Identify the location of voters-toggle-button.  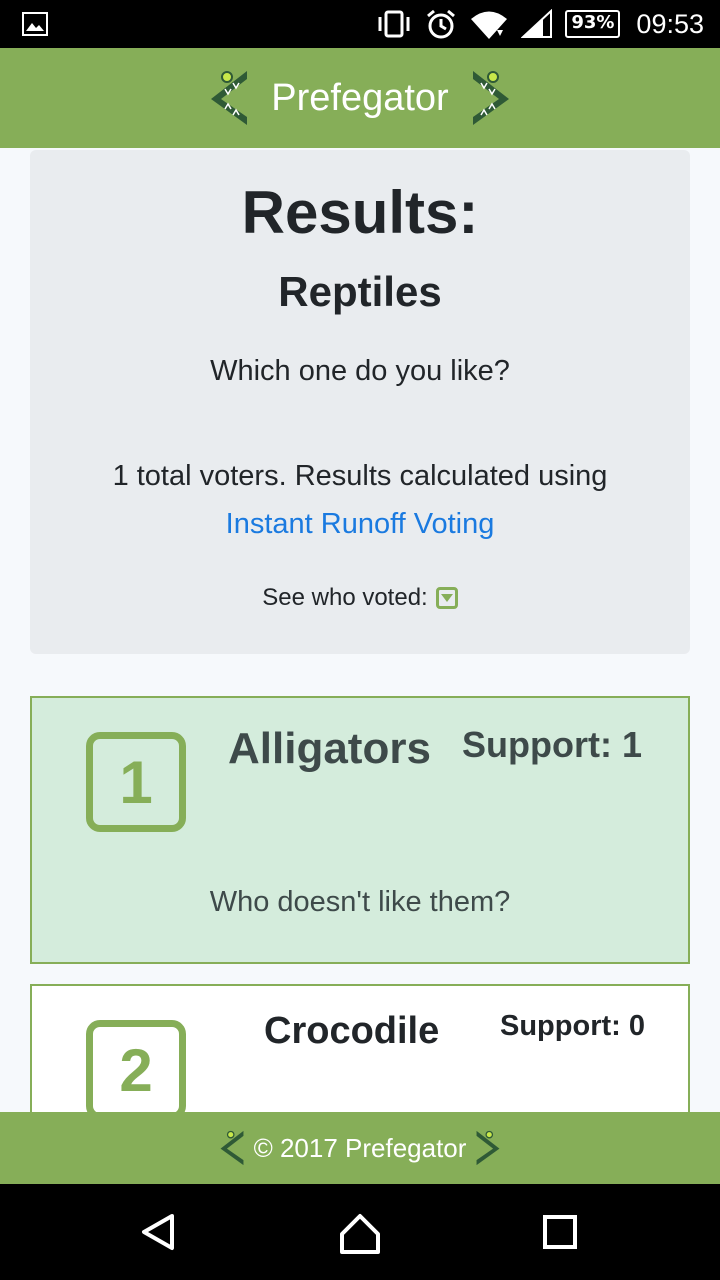
(446, 598).